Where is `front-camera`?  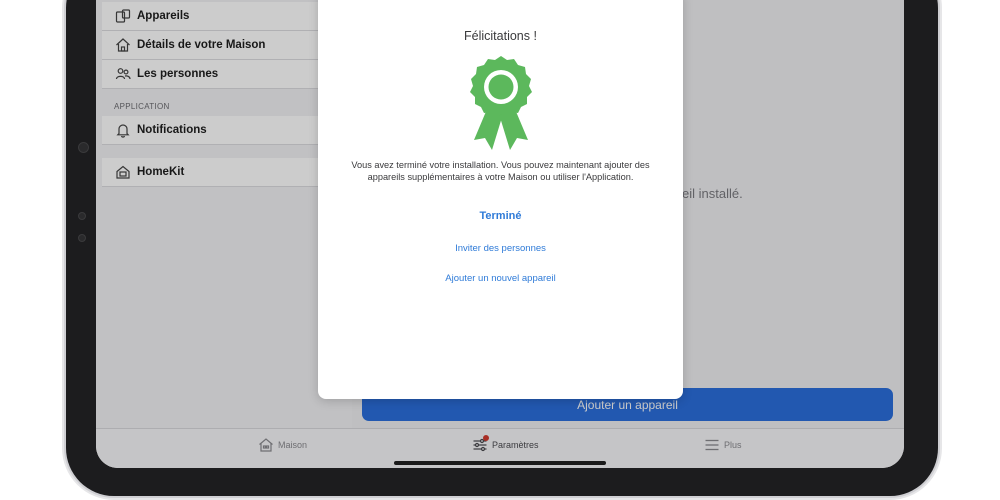 front-camera is located at coordinates (83, 147).